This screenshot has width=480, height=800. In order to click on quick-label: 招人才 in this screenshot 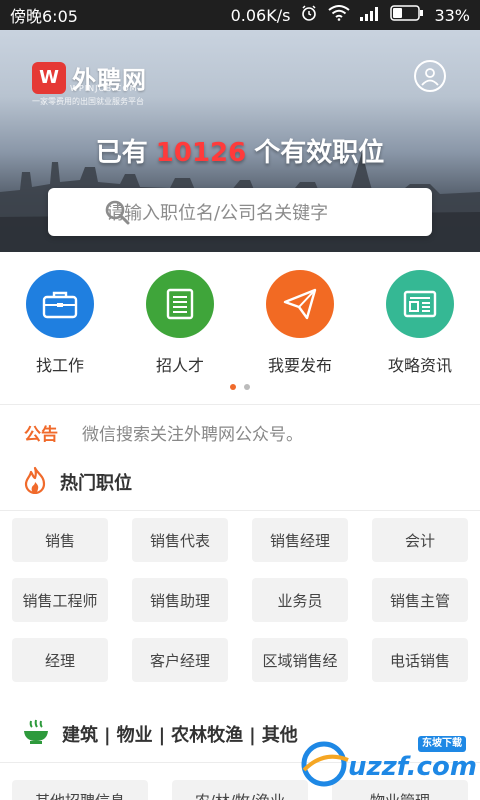, I will do `click(179, 365)`.